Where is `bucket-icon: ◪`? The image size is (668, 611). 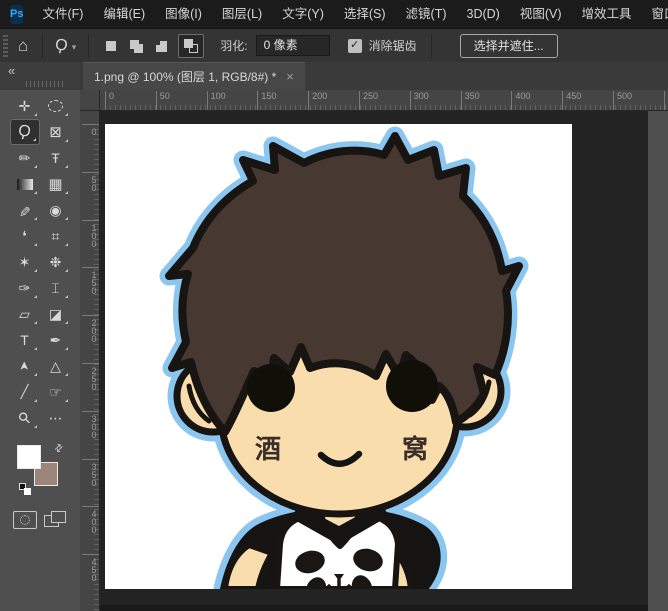 bucket-icon: ◪ is located at coordinates (55, 313).